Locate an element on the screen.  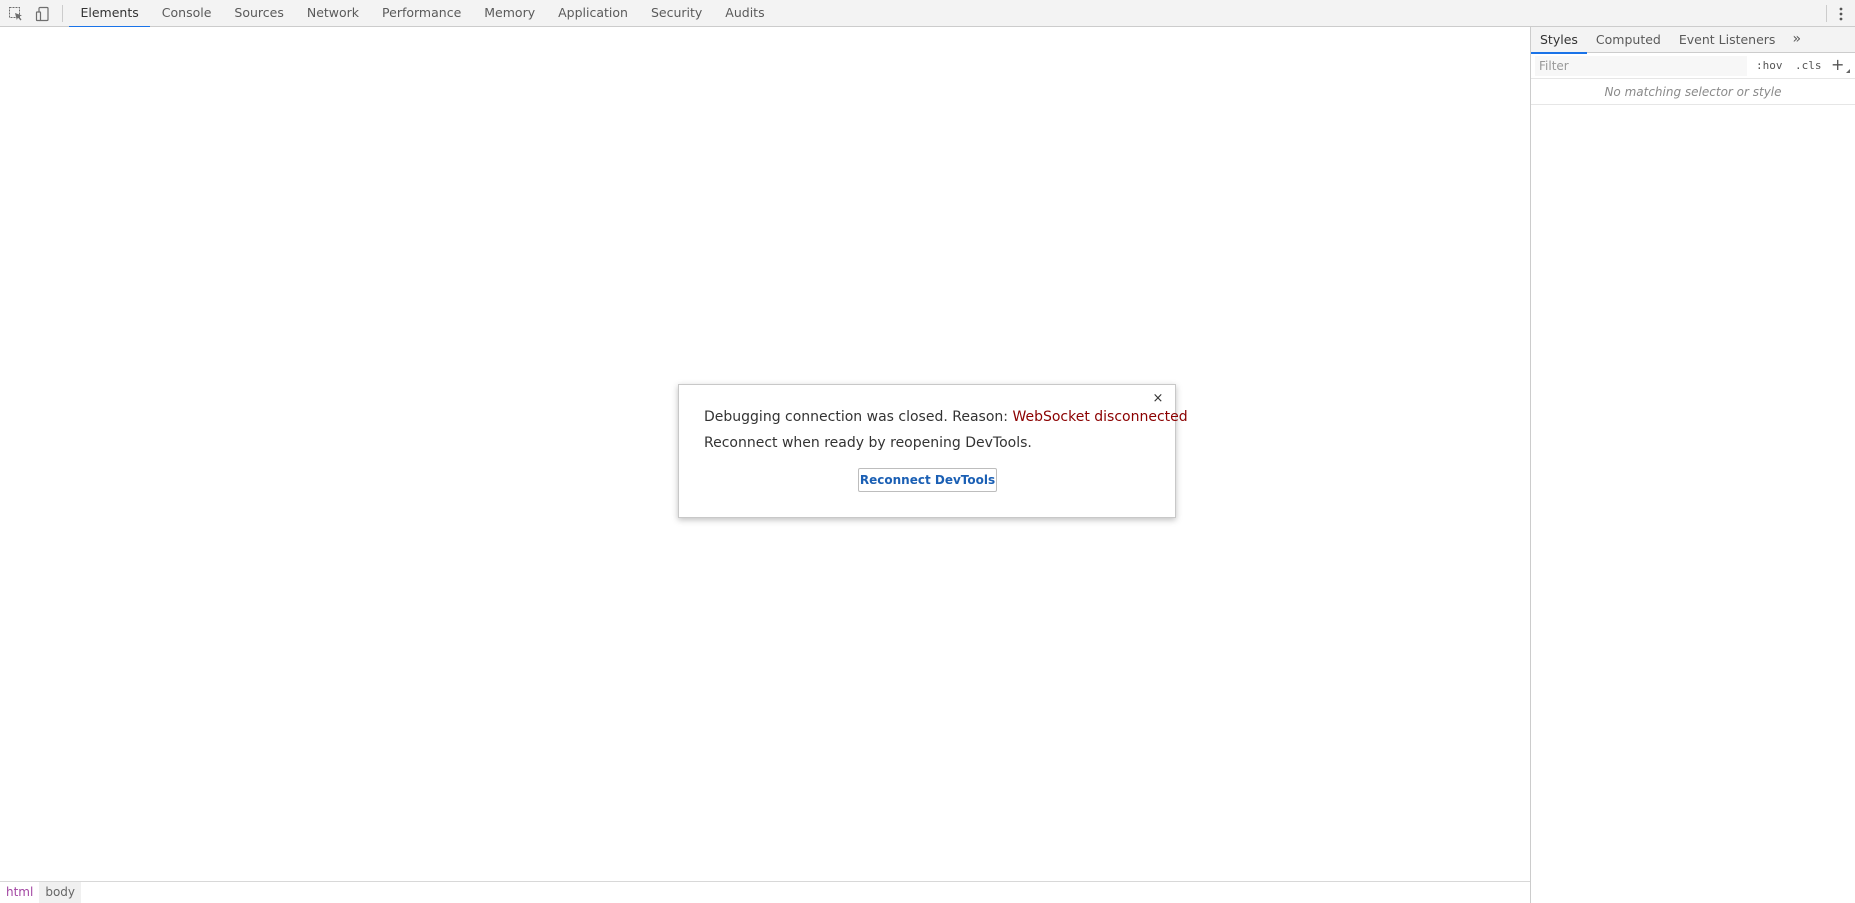
tab-memory: Memory is located at coordinates (510, 13).